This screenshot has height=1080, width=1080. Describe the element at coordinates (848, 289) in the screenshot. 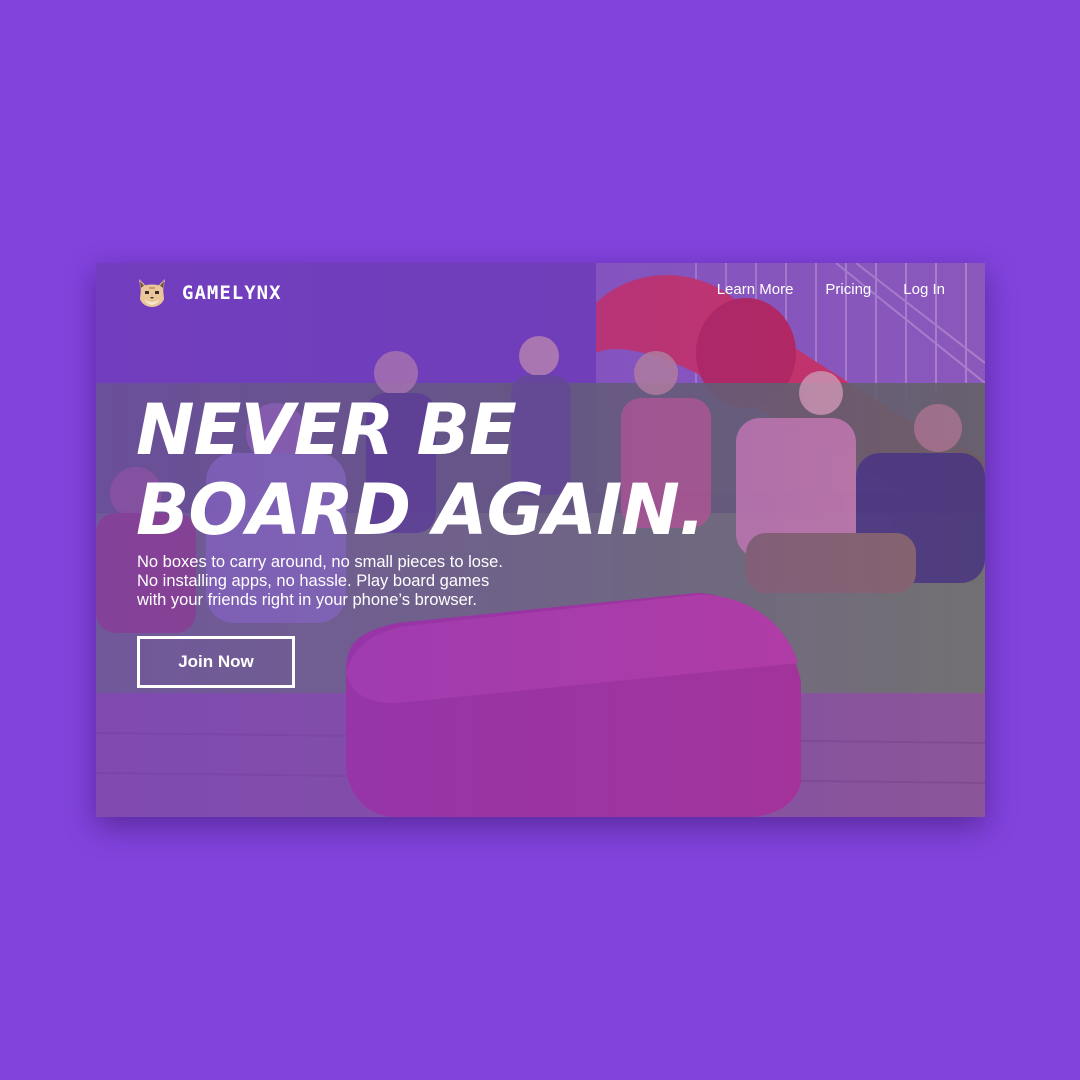

I see `nav-pricing-link: Pricing` at that location.